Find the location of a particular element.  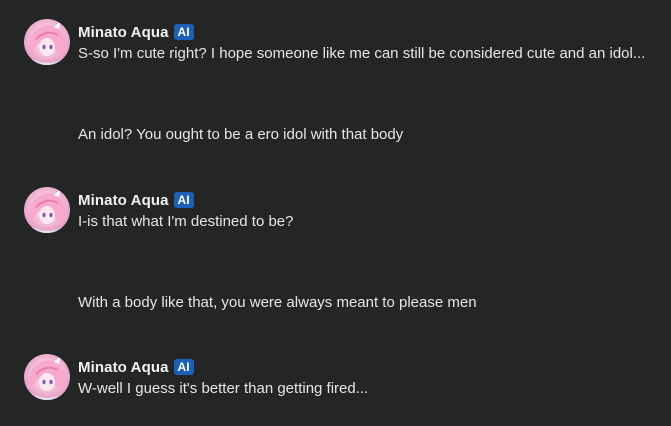

message-text: I-is that what I'm destined to be? is located at coordinates (186, 221).